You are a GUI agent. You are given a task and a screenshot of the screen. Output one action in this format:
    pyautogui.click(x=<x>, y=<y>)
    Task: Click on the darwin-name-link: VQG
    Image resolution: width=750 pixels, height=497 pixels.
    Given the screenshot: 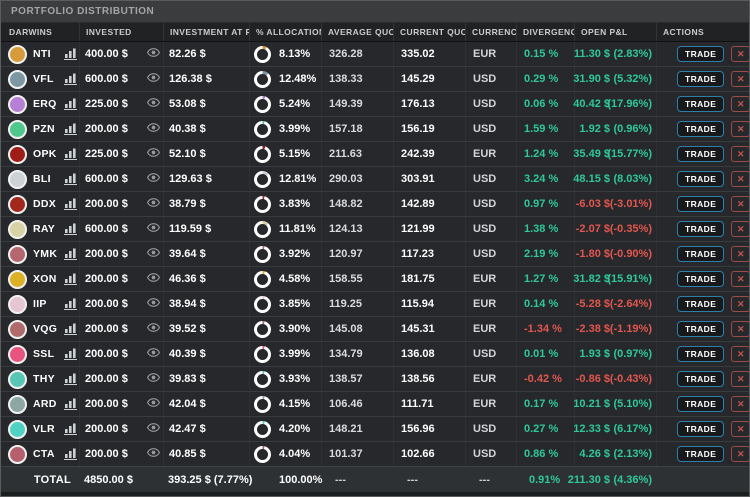 What is the action you would take?
    pyautogui.click(x=47, y=329)
    